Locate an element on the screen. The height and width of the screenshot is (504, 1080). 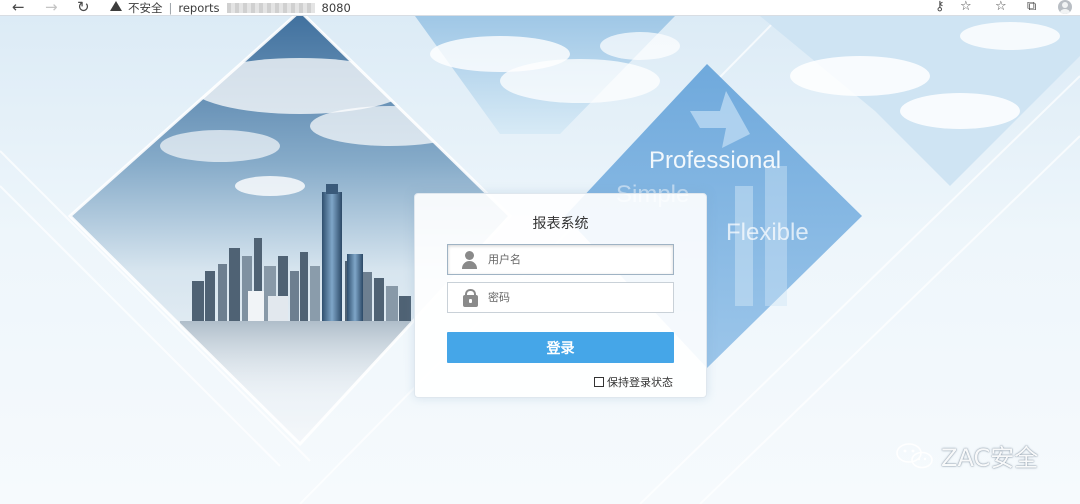
remember-login-option: 保持登录状态 is located at coordinates (633, 382).